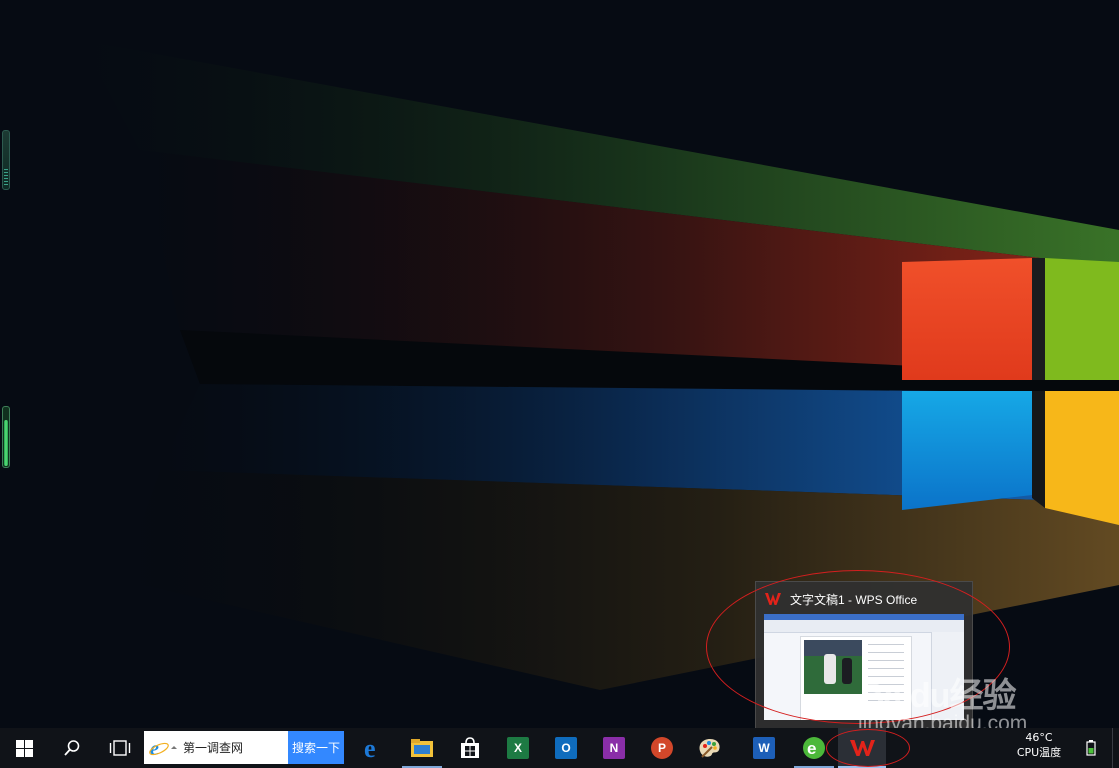 Image resolution: width=1119 pixels, height=768 pixels. Describe the element at coordinates (947, 676) in the screenshot. I see `thumbnail-side-panel` at that location.